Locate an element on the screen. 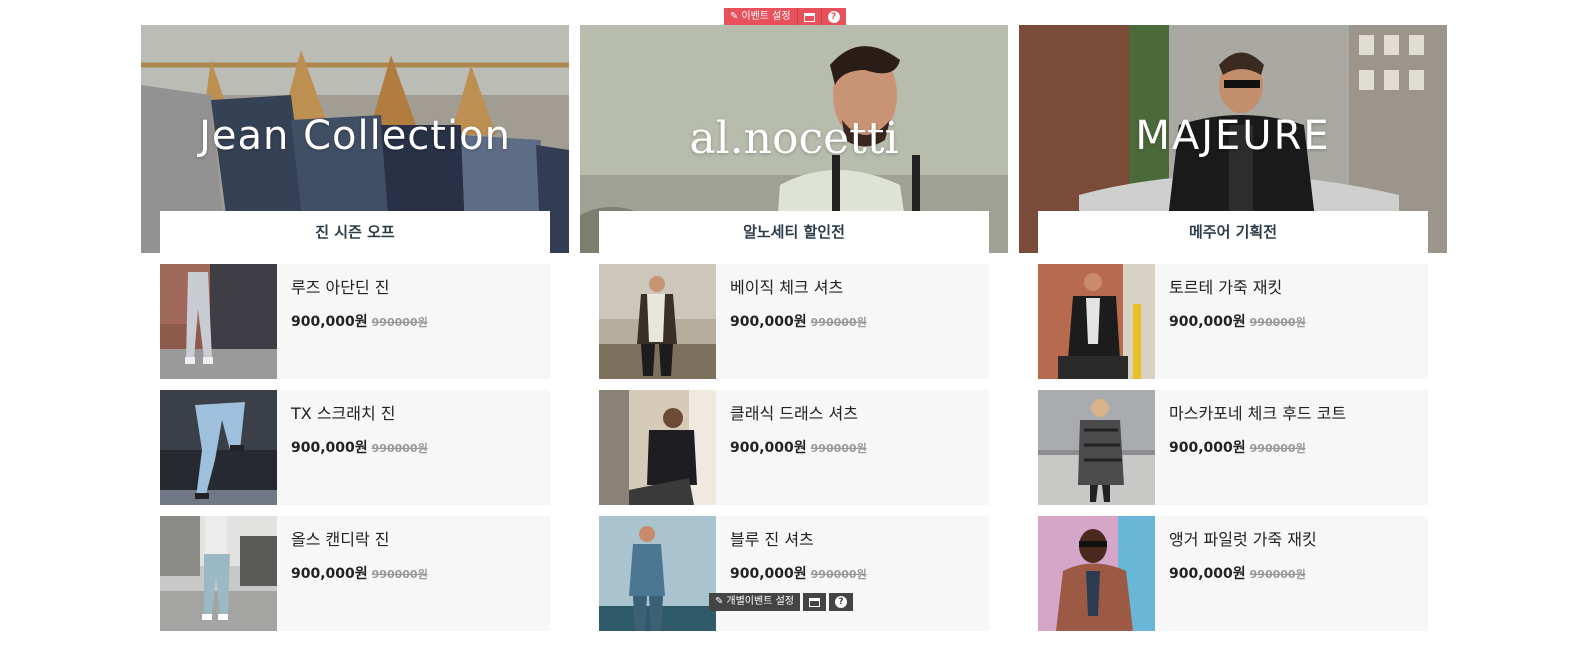 The image size is (1587, 647). product-card: 블루 진 셔츠 900,000원 990000원 is located at coordinates (794, 573).